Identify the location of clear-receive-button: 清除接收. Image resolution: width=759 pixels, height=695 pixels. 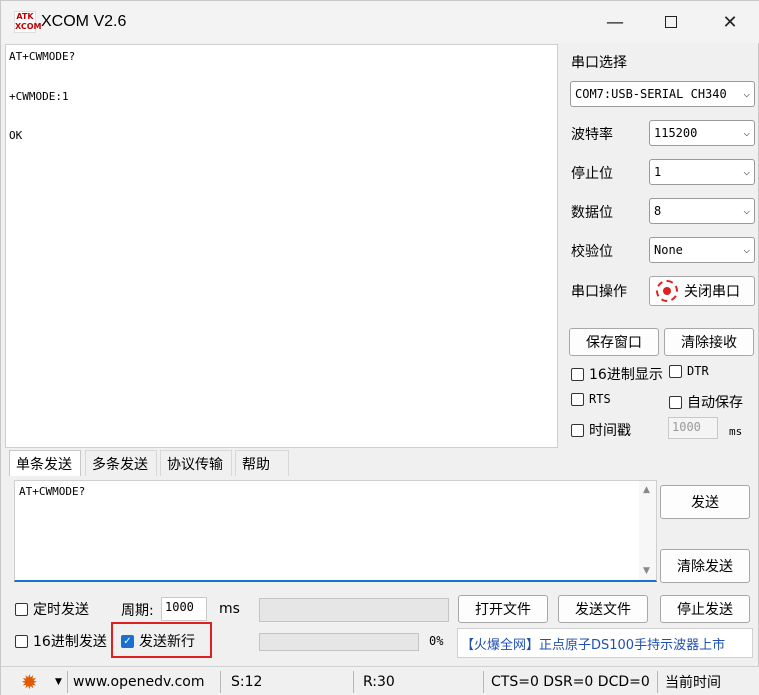
(709, 342).